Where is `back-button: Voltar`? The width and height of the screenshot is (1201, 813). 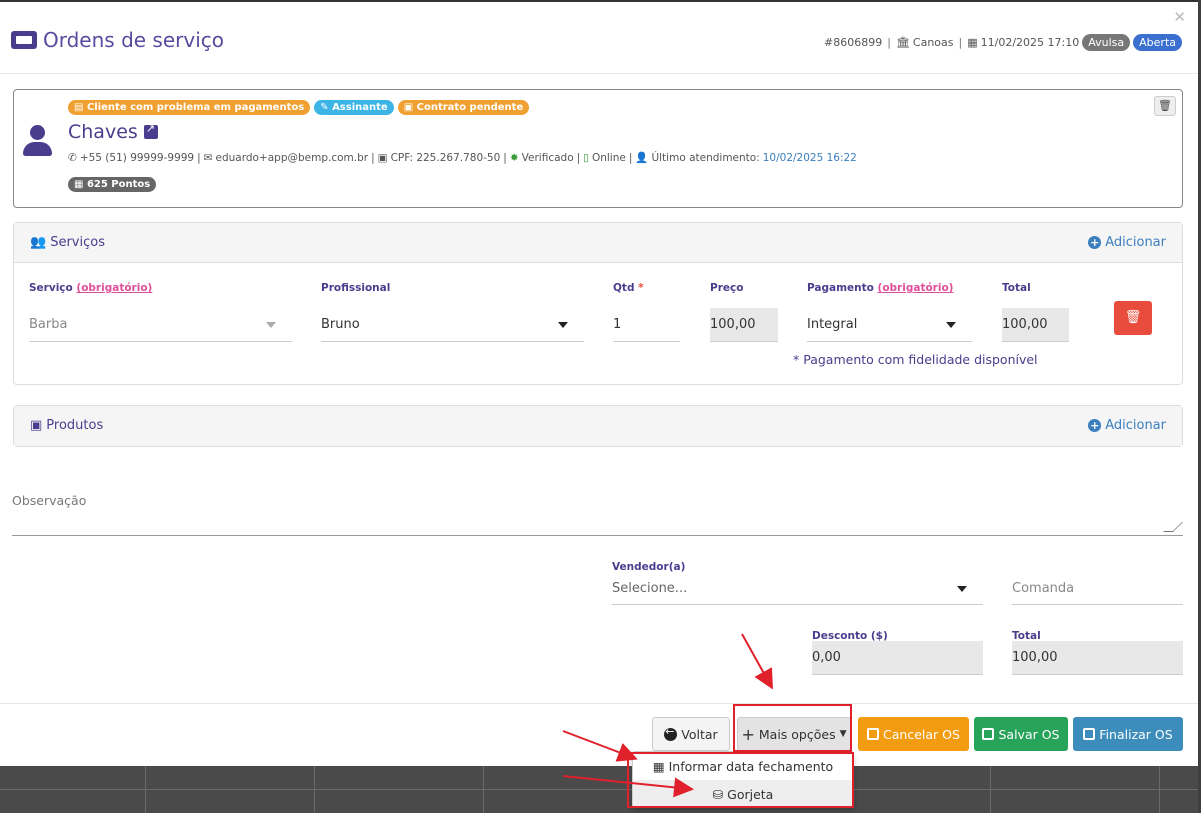
back-button: Voltar is located at coordinates (691, 734).